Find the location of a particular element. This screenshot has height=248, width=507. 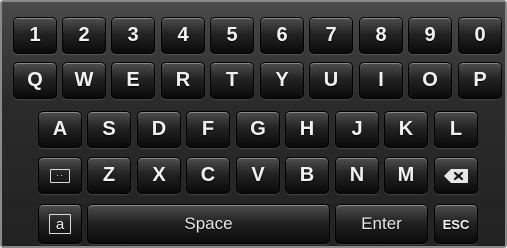

backspace-key is located at coordinates (456, 175).